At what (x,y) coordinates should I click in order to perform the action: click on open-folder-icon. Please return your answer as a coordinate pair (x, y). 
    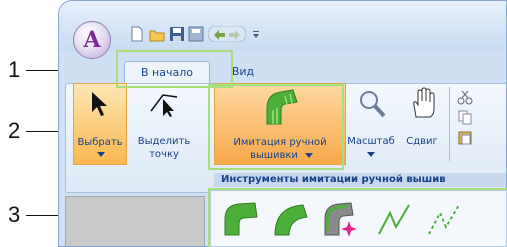
    Looking at the image, I should click on (157, 34).